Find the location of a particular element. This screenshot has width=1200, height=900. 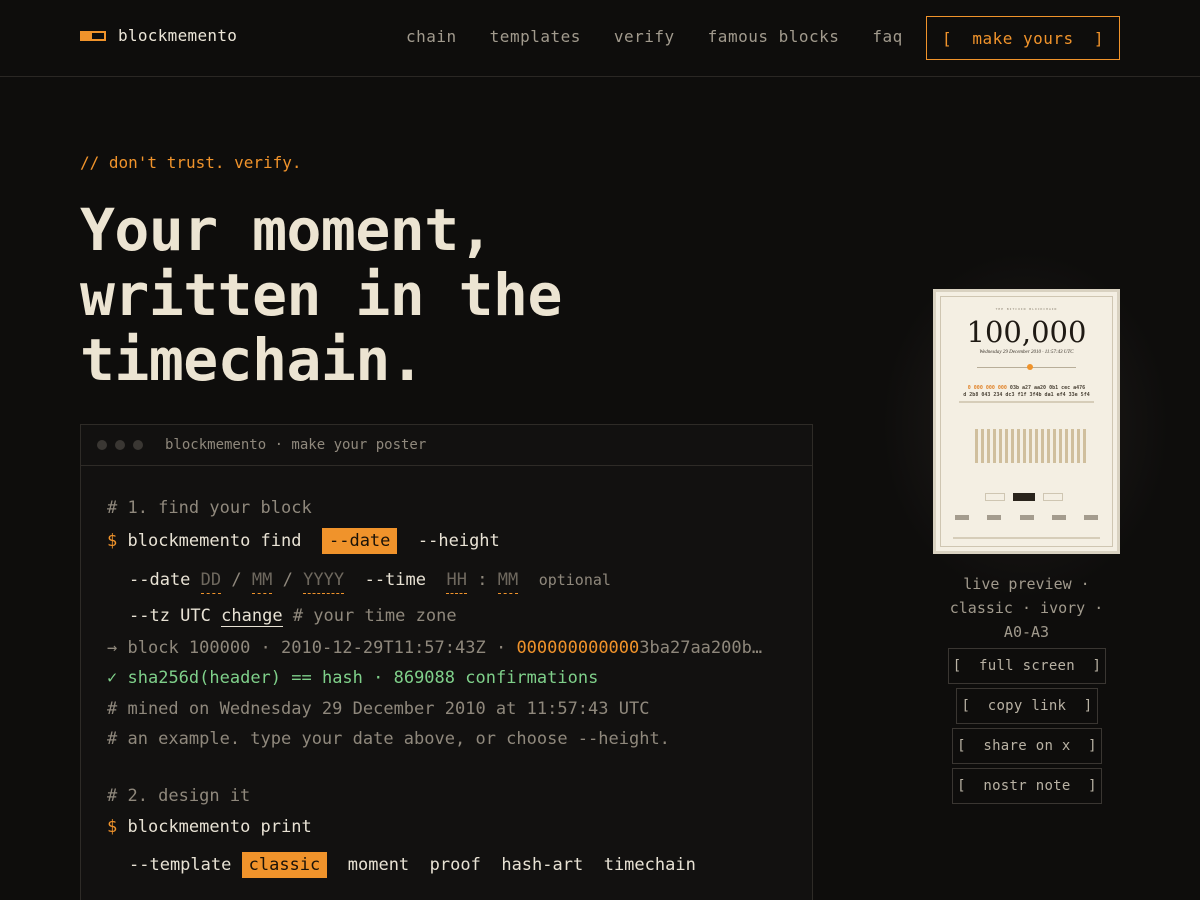

nav-item-chain: chain is located at coordinates (431, 36).